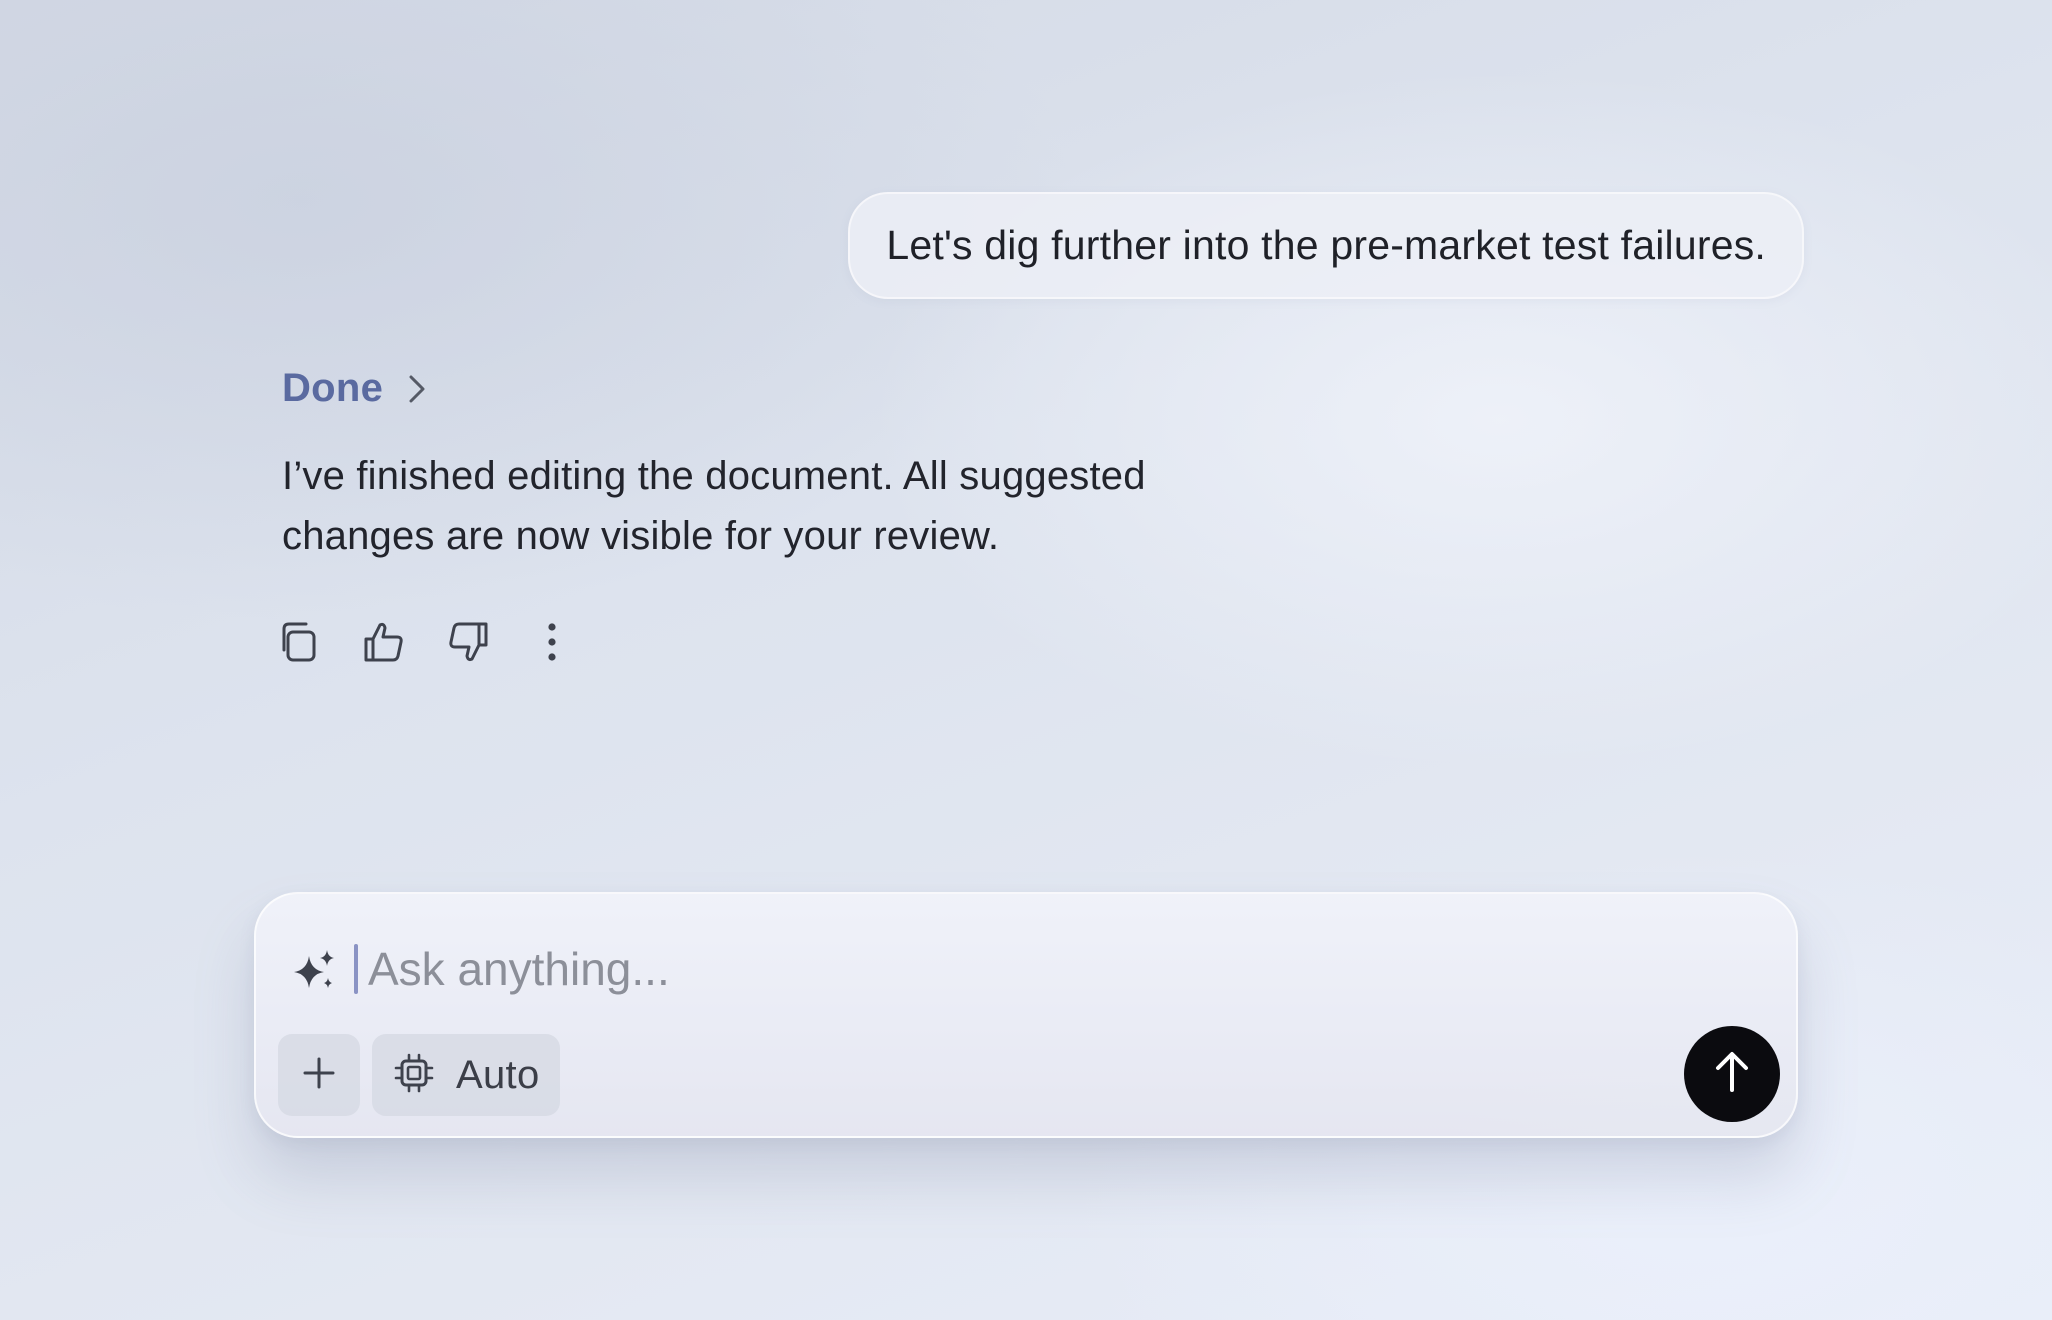  I want to click on thumbs-down-button, so click(468, 642).